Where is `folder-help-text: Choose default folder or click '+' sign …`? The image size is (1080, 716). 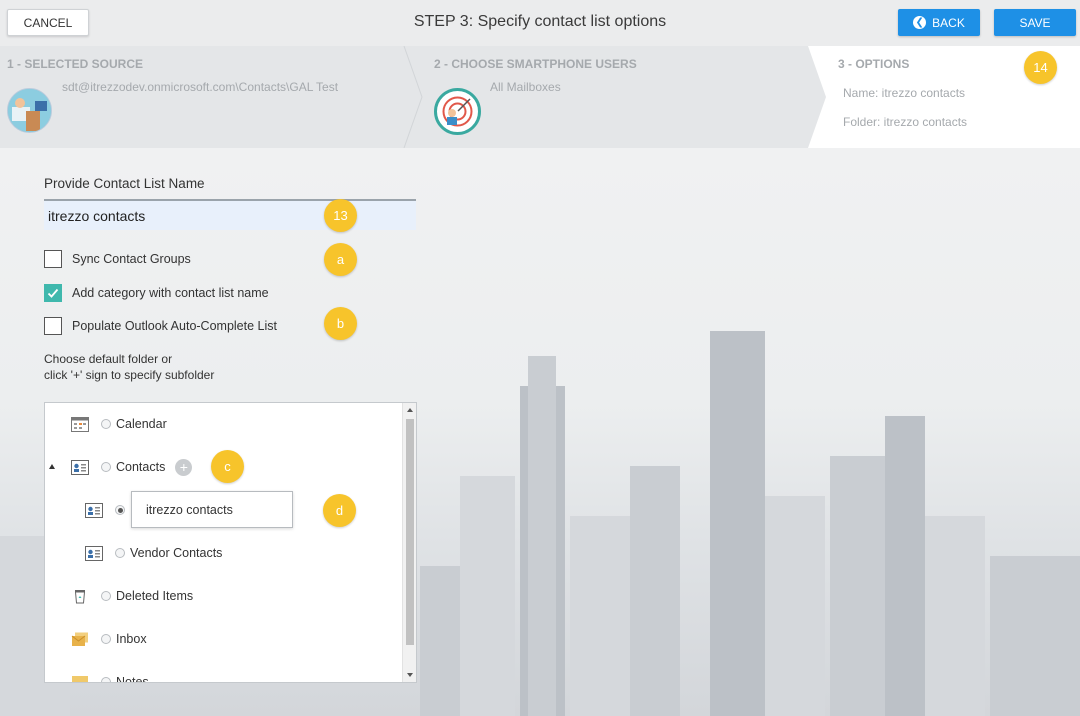
folder-help-text: Choose default folder or click '+' sign … is located at coordinates (129, 367).